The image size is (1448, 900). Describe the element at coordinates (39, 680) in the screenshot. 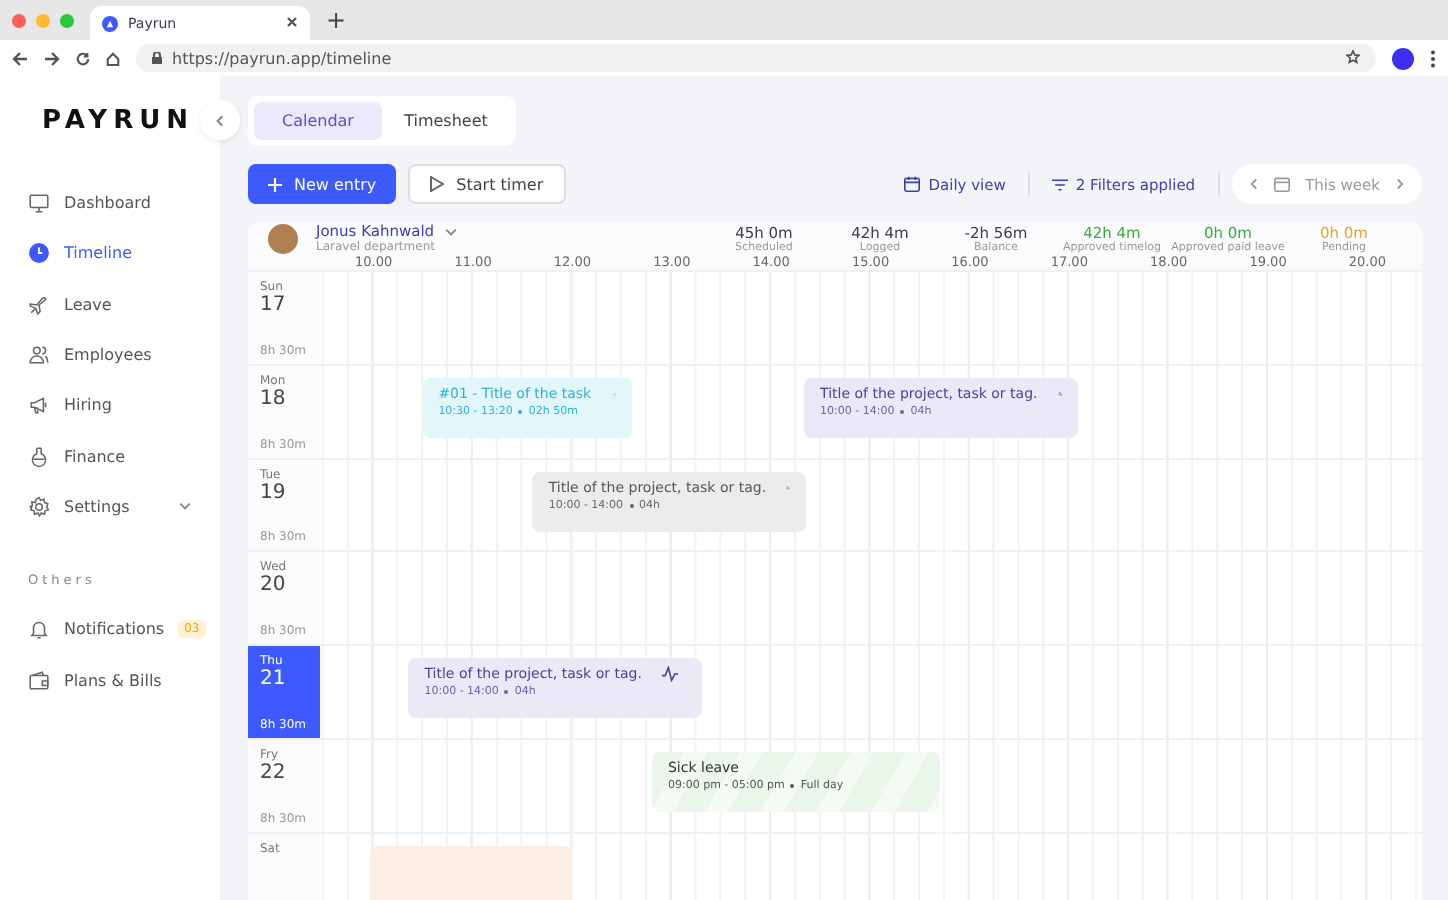

I see `wallet-icon` at that location.